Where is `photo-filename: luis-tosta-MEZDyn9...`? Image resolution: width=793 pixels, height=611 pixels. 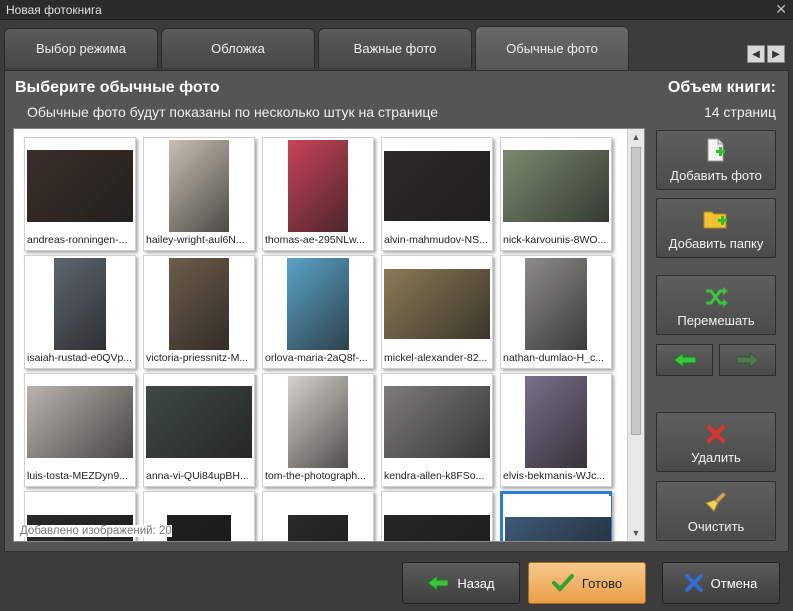
photo-filename: luis-tosta-MEZDyn9... is located at coordinates (77, 476).